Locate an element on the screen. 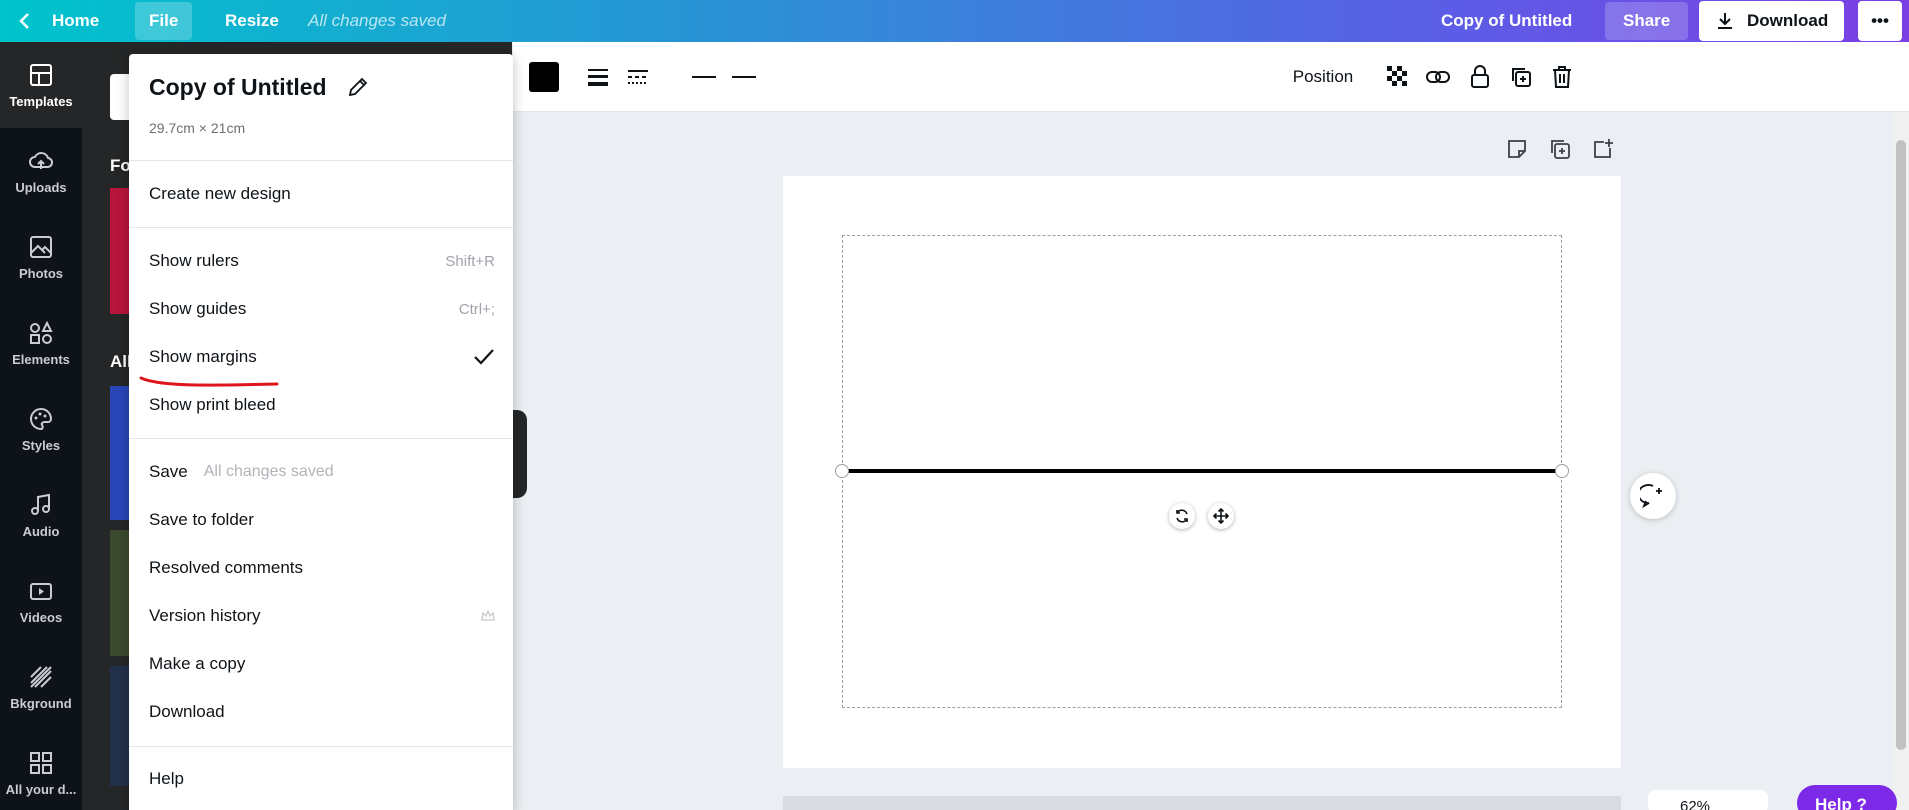  link-button is located at coordinates (1438, 77).